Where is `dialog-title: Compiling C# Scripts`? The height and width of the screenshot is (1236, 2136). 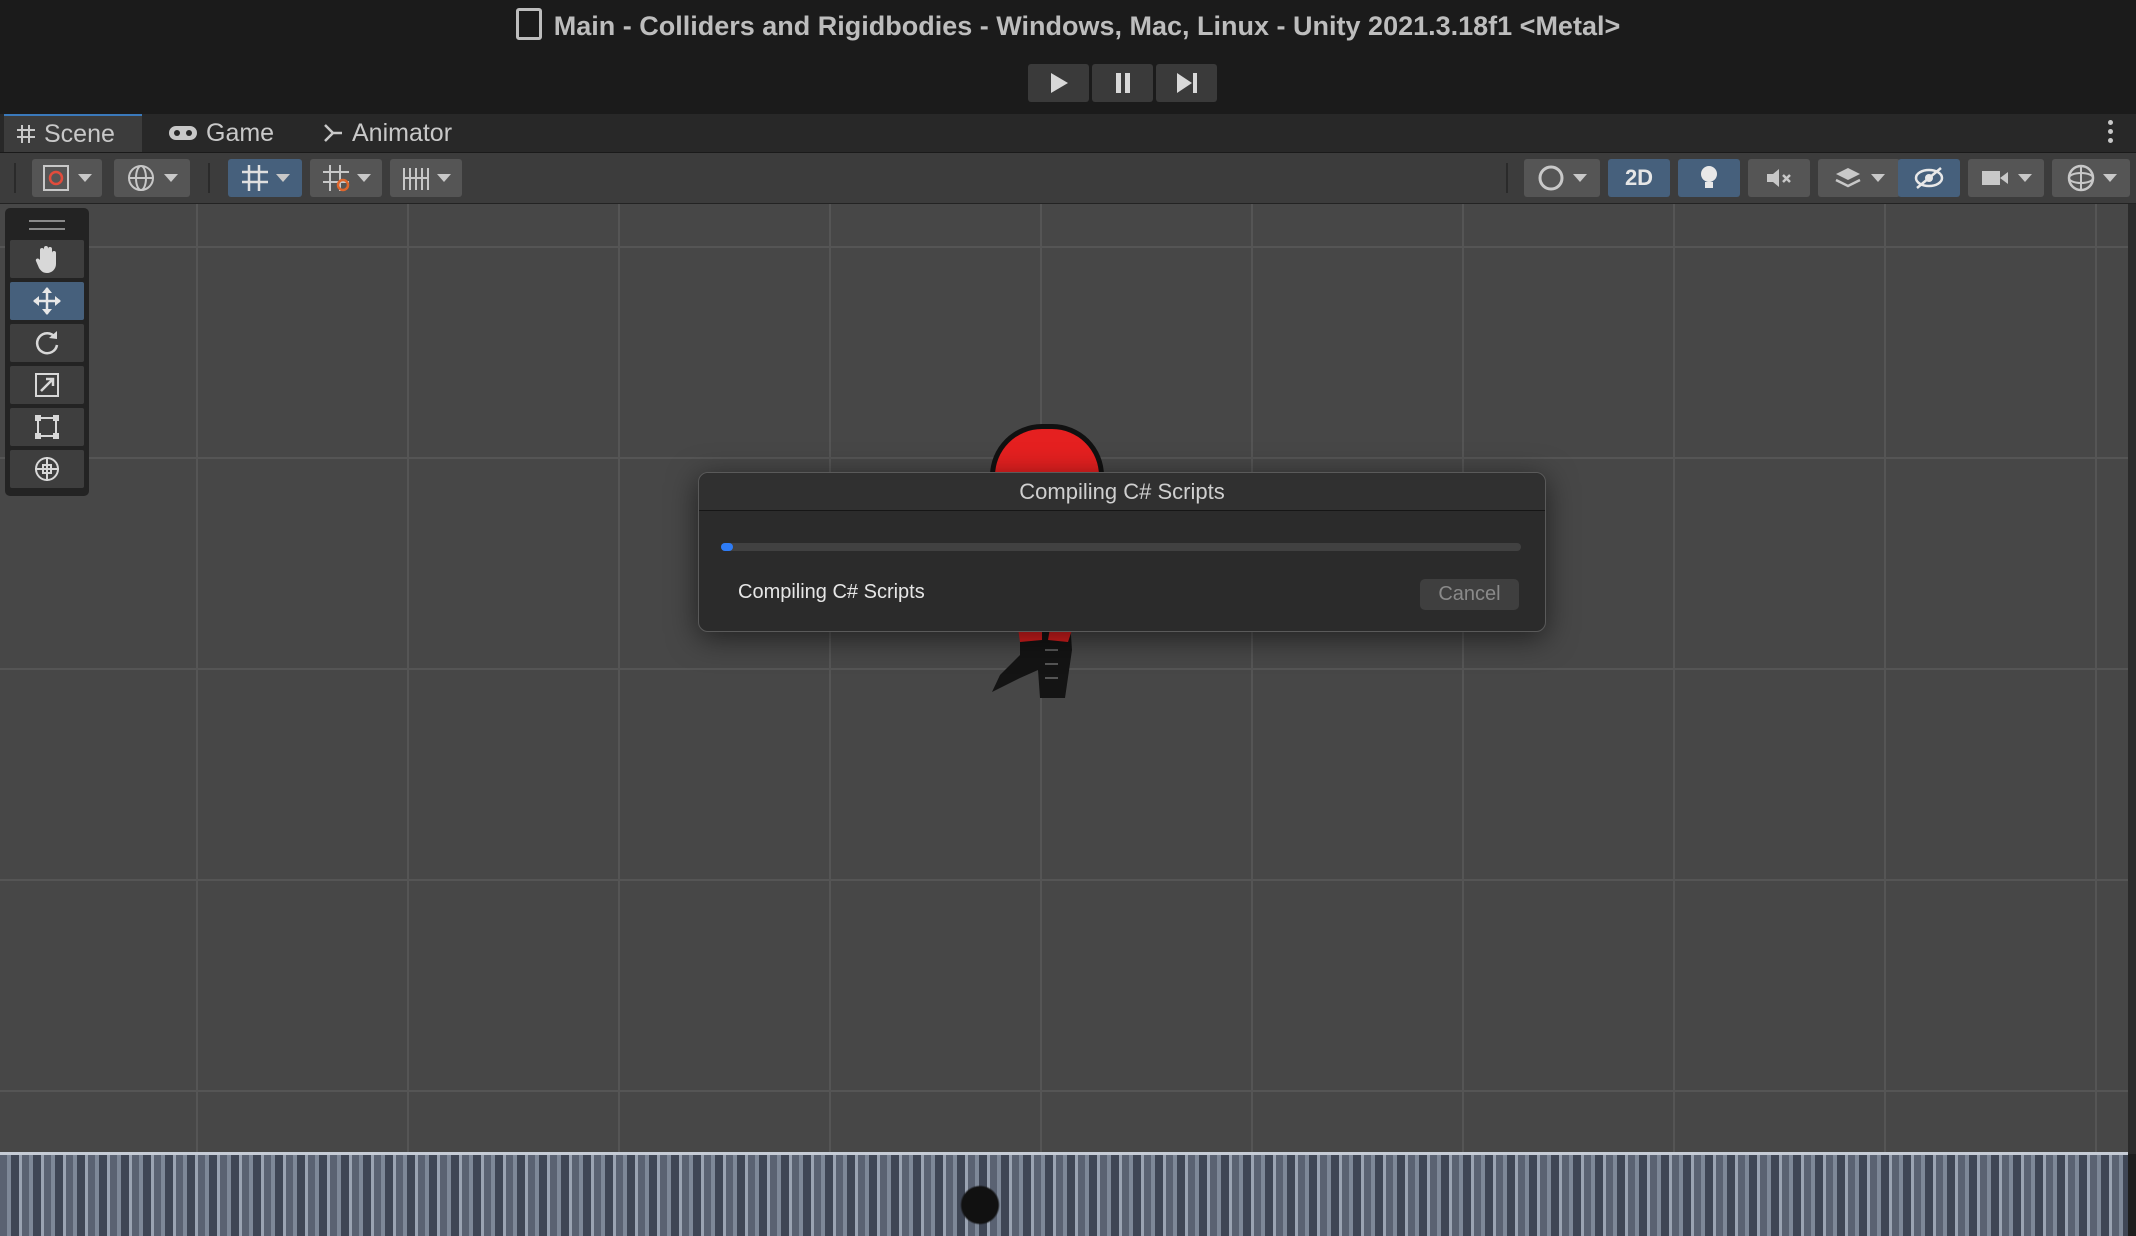 dialog-title: Compiling C# Scripts is located at coordinates (1122, 492).